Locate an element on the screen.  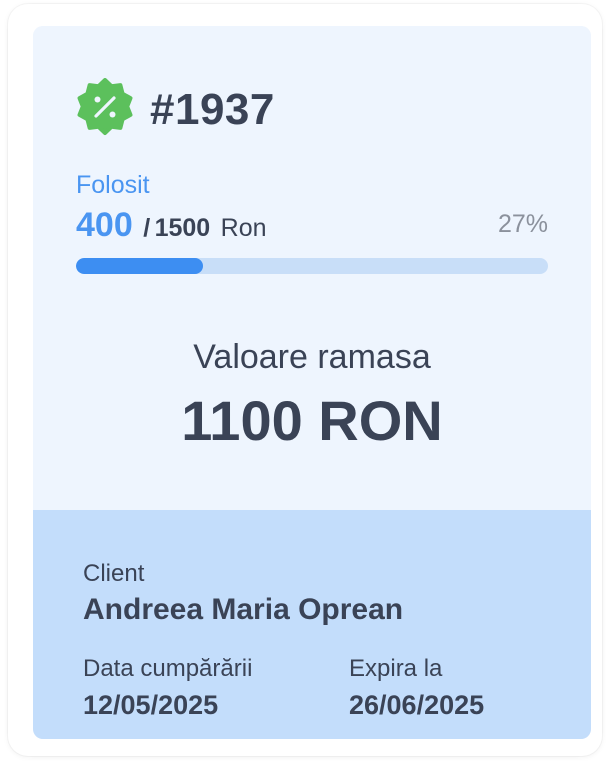
used-label: Folosit is located at coordinates (113, 185).